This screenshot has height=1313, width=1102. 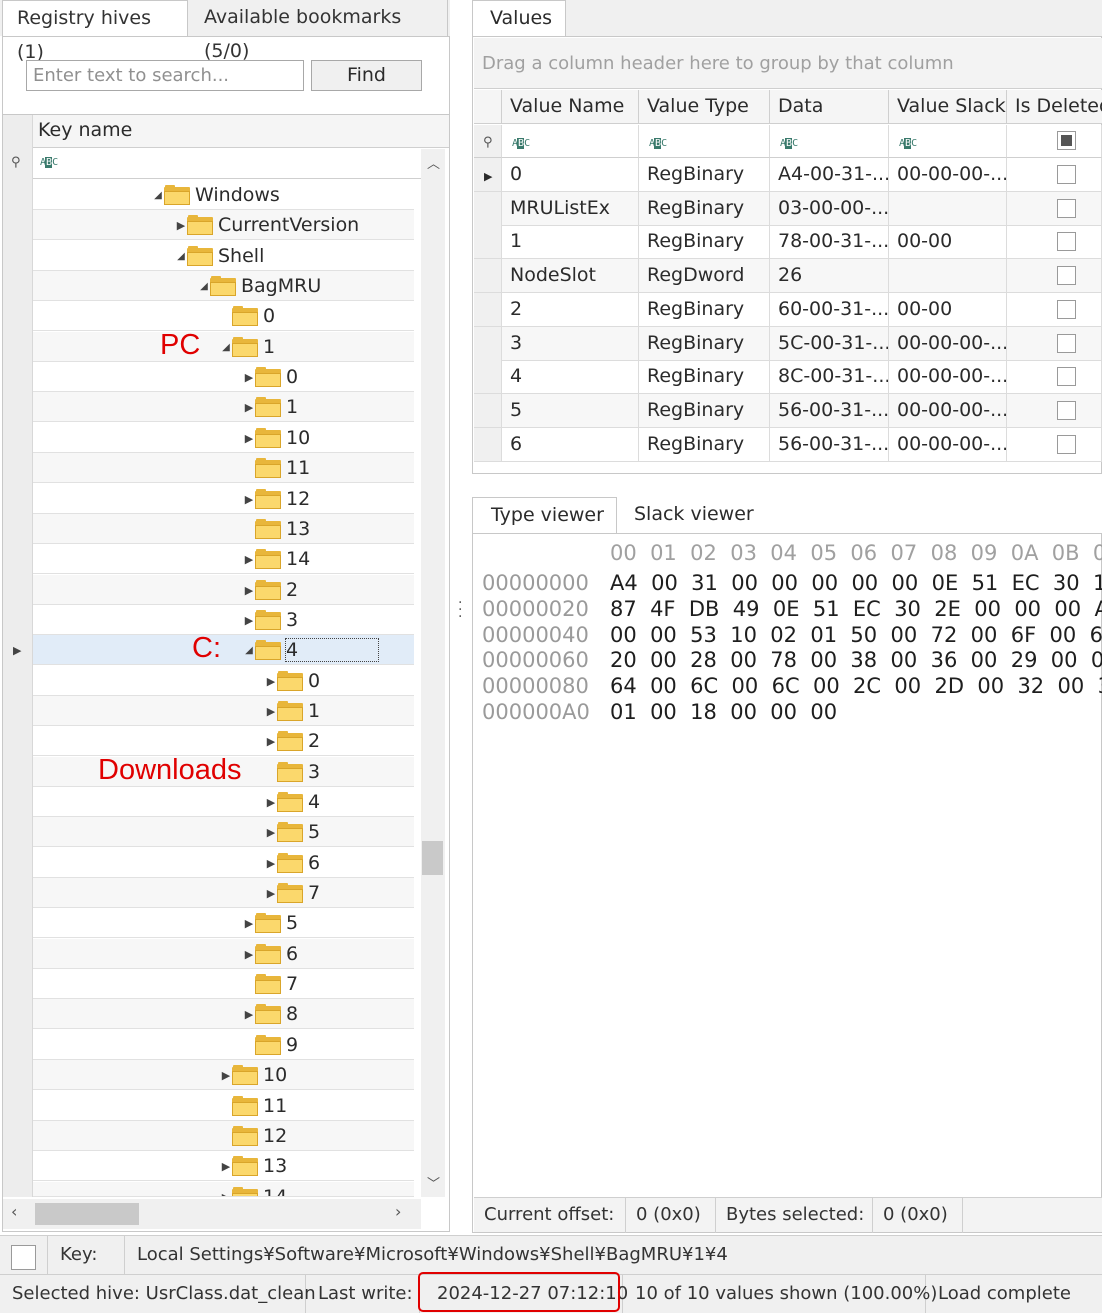 What do you see at coordinates (570, 276) in the screenshot?
I see `value-name-cell: NodeSlot` at bounding box center [570, 276].